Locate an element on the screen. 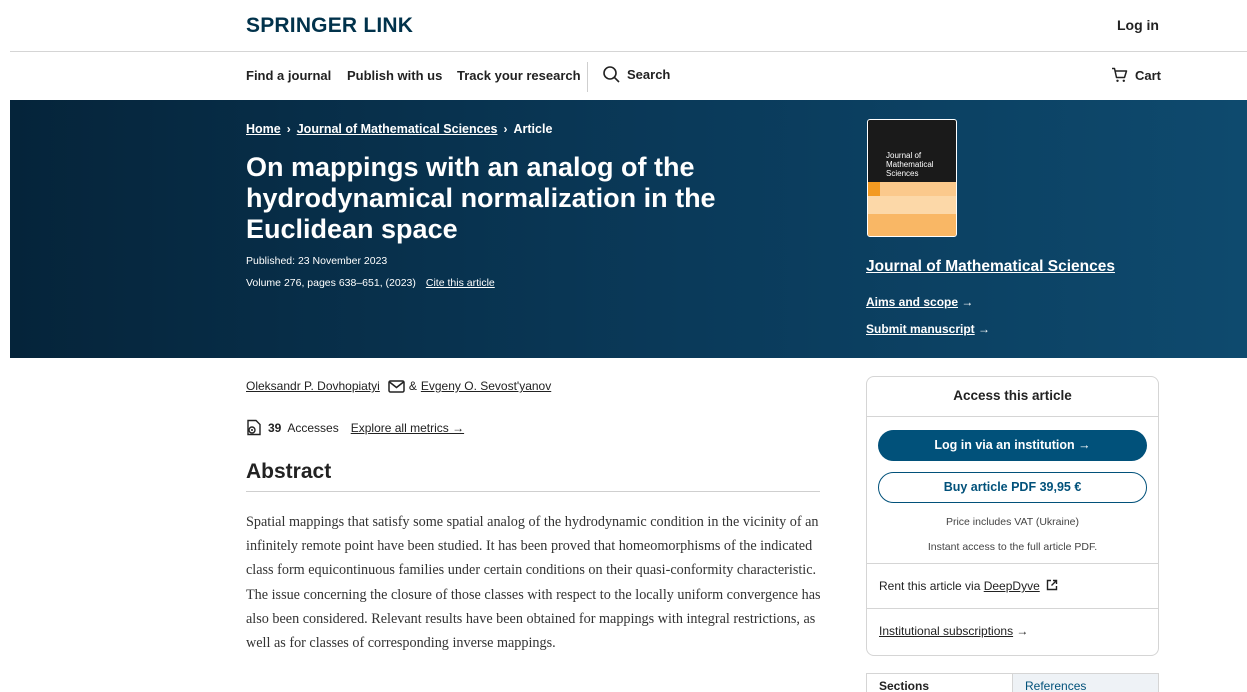 This screenshot has height=692, width=1247. login-link: Log in is located at coordinates (1138, 25).